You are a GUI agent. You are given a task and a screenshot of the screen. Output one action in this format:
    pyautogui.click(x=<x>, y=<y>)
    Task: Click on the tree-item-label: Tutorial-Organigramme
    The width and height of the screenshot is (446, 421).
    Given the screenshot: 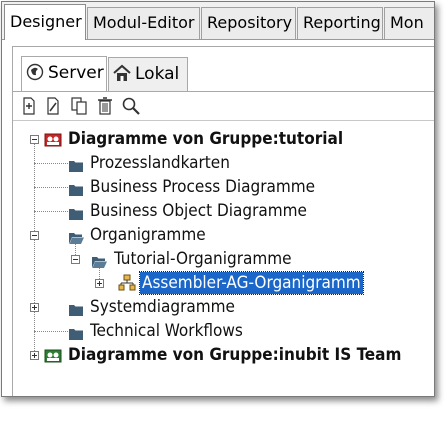 What is the action you would take?
    pyautogui.click(x=203, y=259)
    